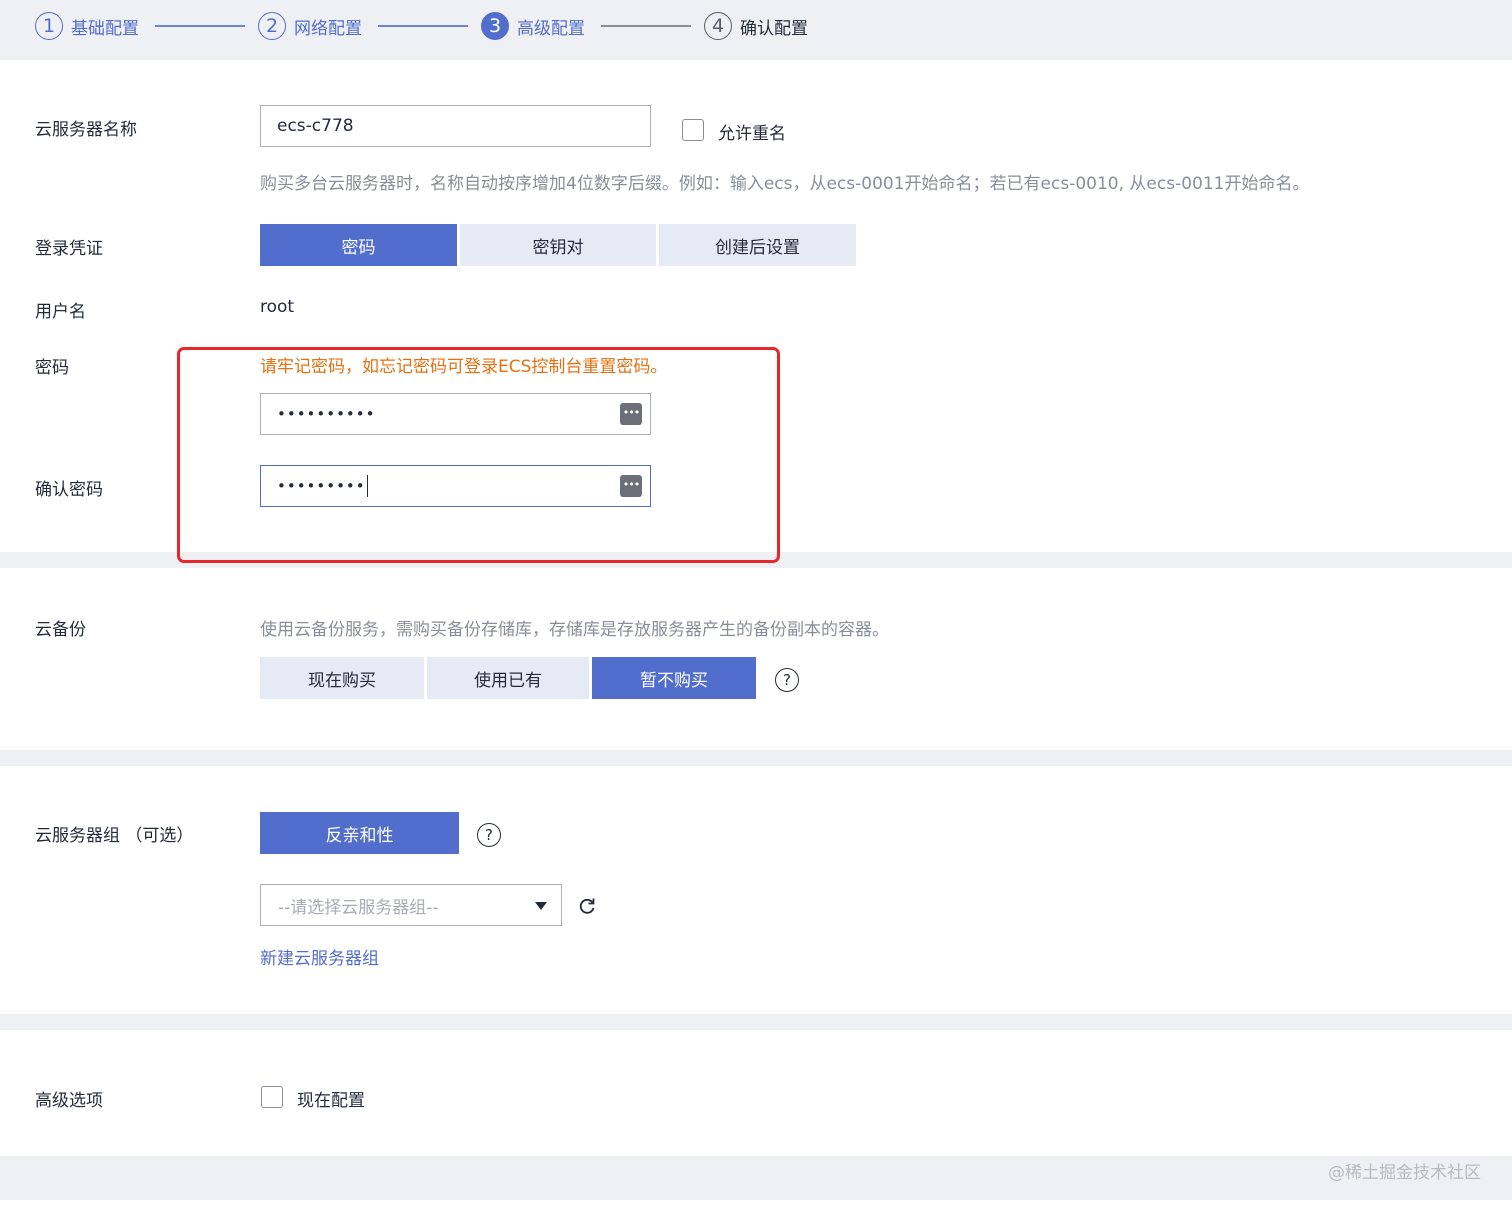 Image resolution: width=1512 pixels, height=1211 pixels. Describe the element at coordinates (774, 28) in the screenshot. I see `step-label: 确认配置` at that location.